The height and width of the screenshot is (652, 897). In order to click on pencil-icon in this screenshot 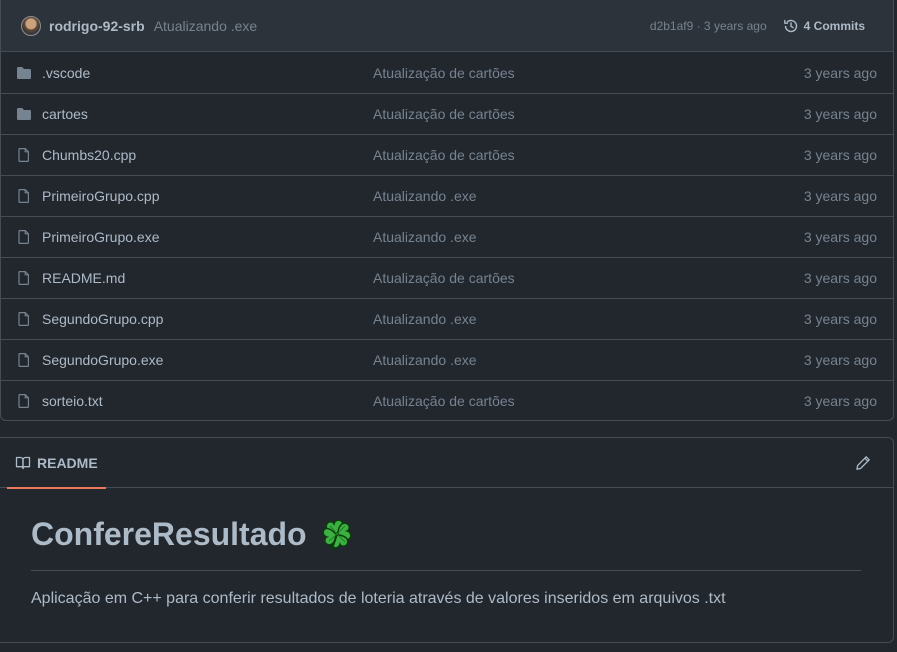, I will do `click(863, 462)`.